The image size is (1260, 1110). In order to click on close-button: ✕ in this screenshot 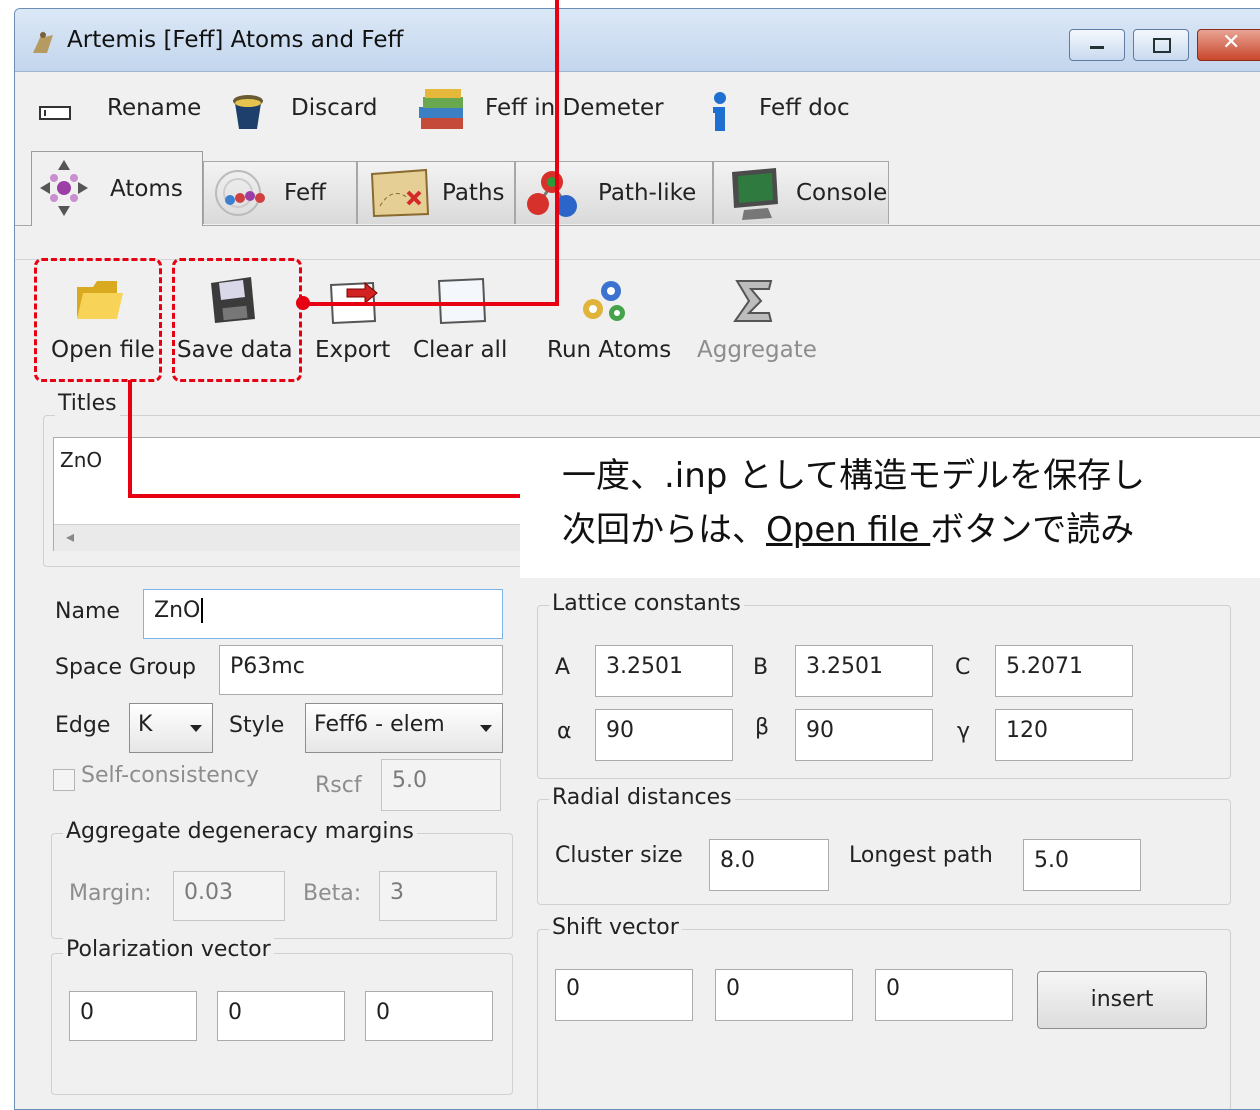, I will do `click(1228, 45)`.